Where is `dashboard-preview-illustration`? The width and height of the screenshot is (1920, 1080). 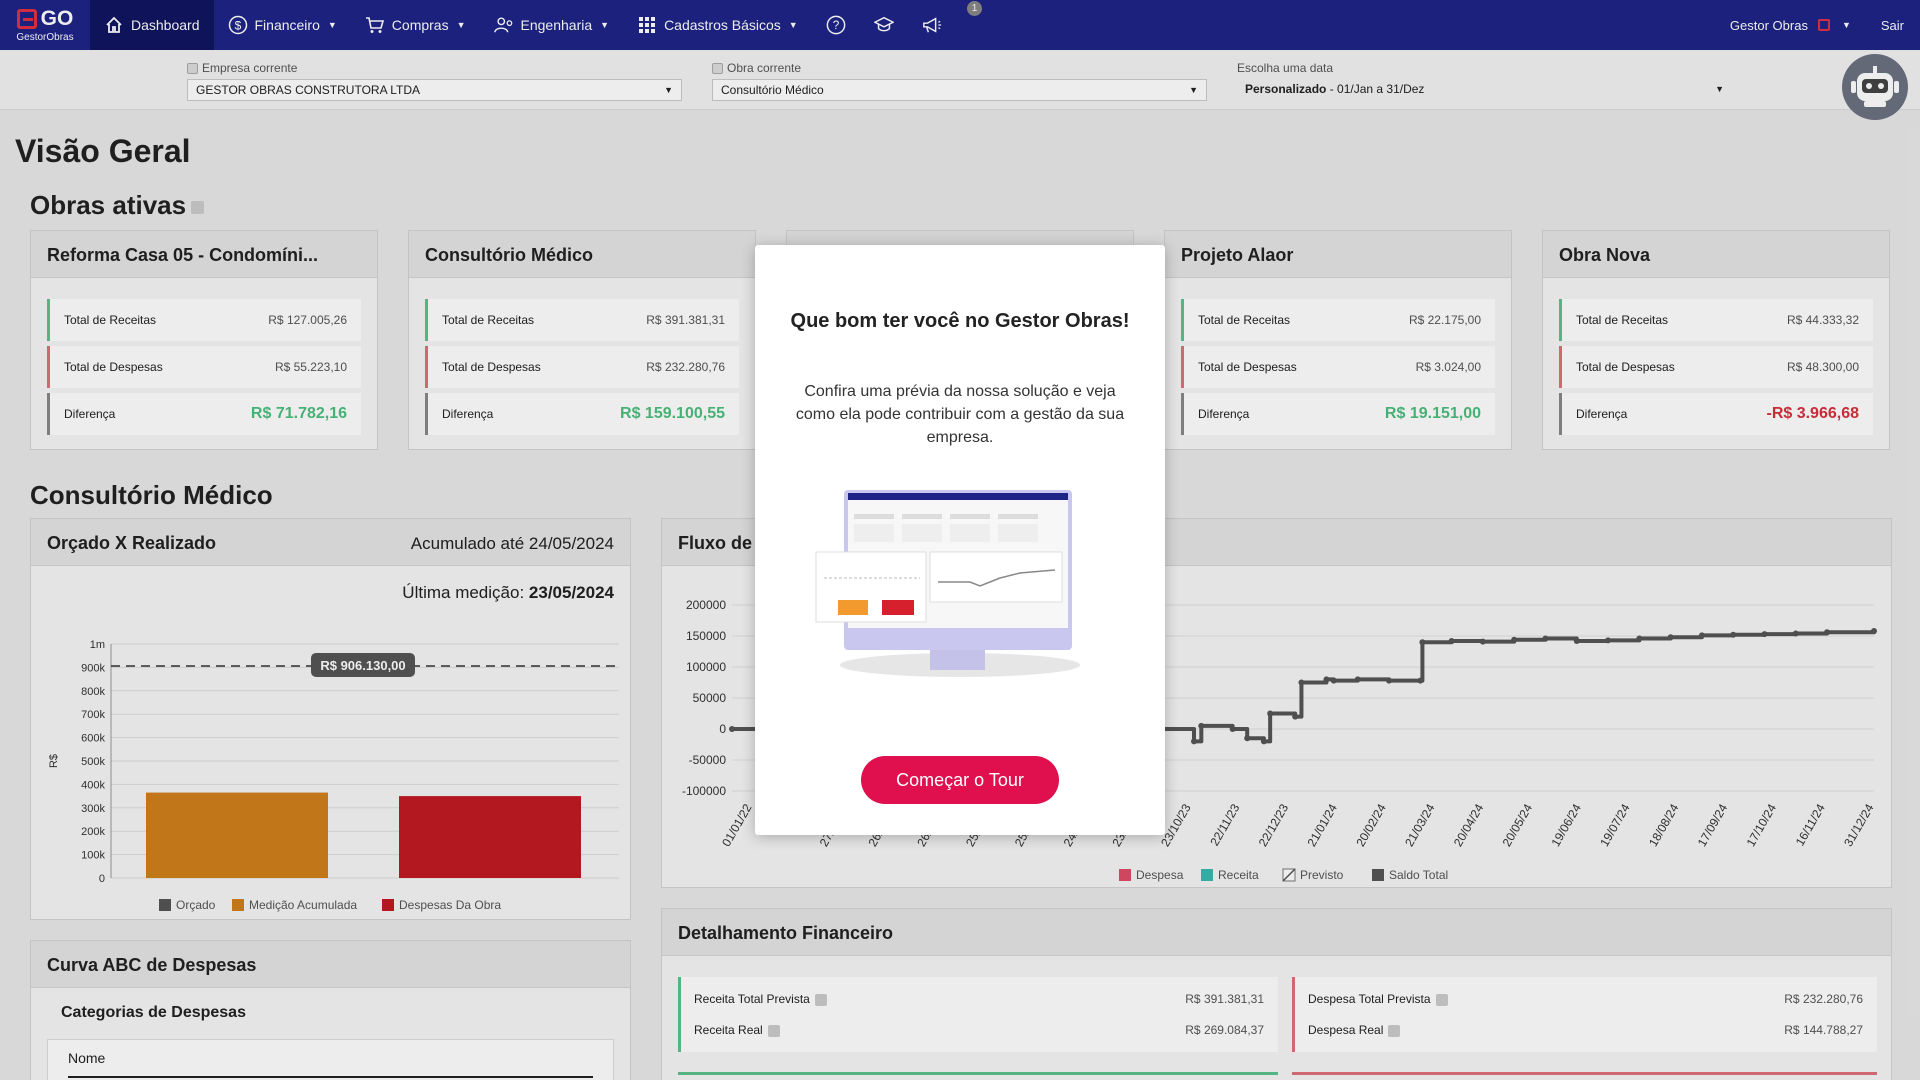
dashboard-preview-illustration is located at coordinates (947, 583).